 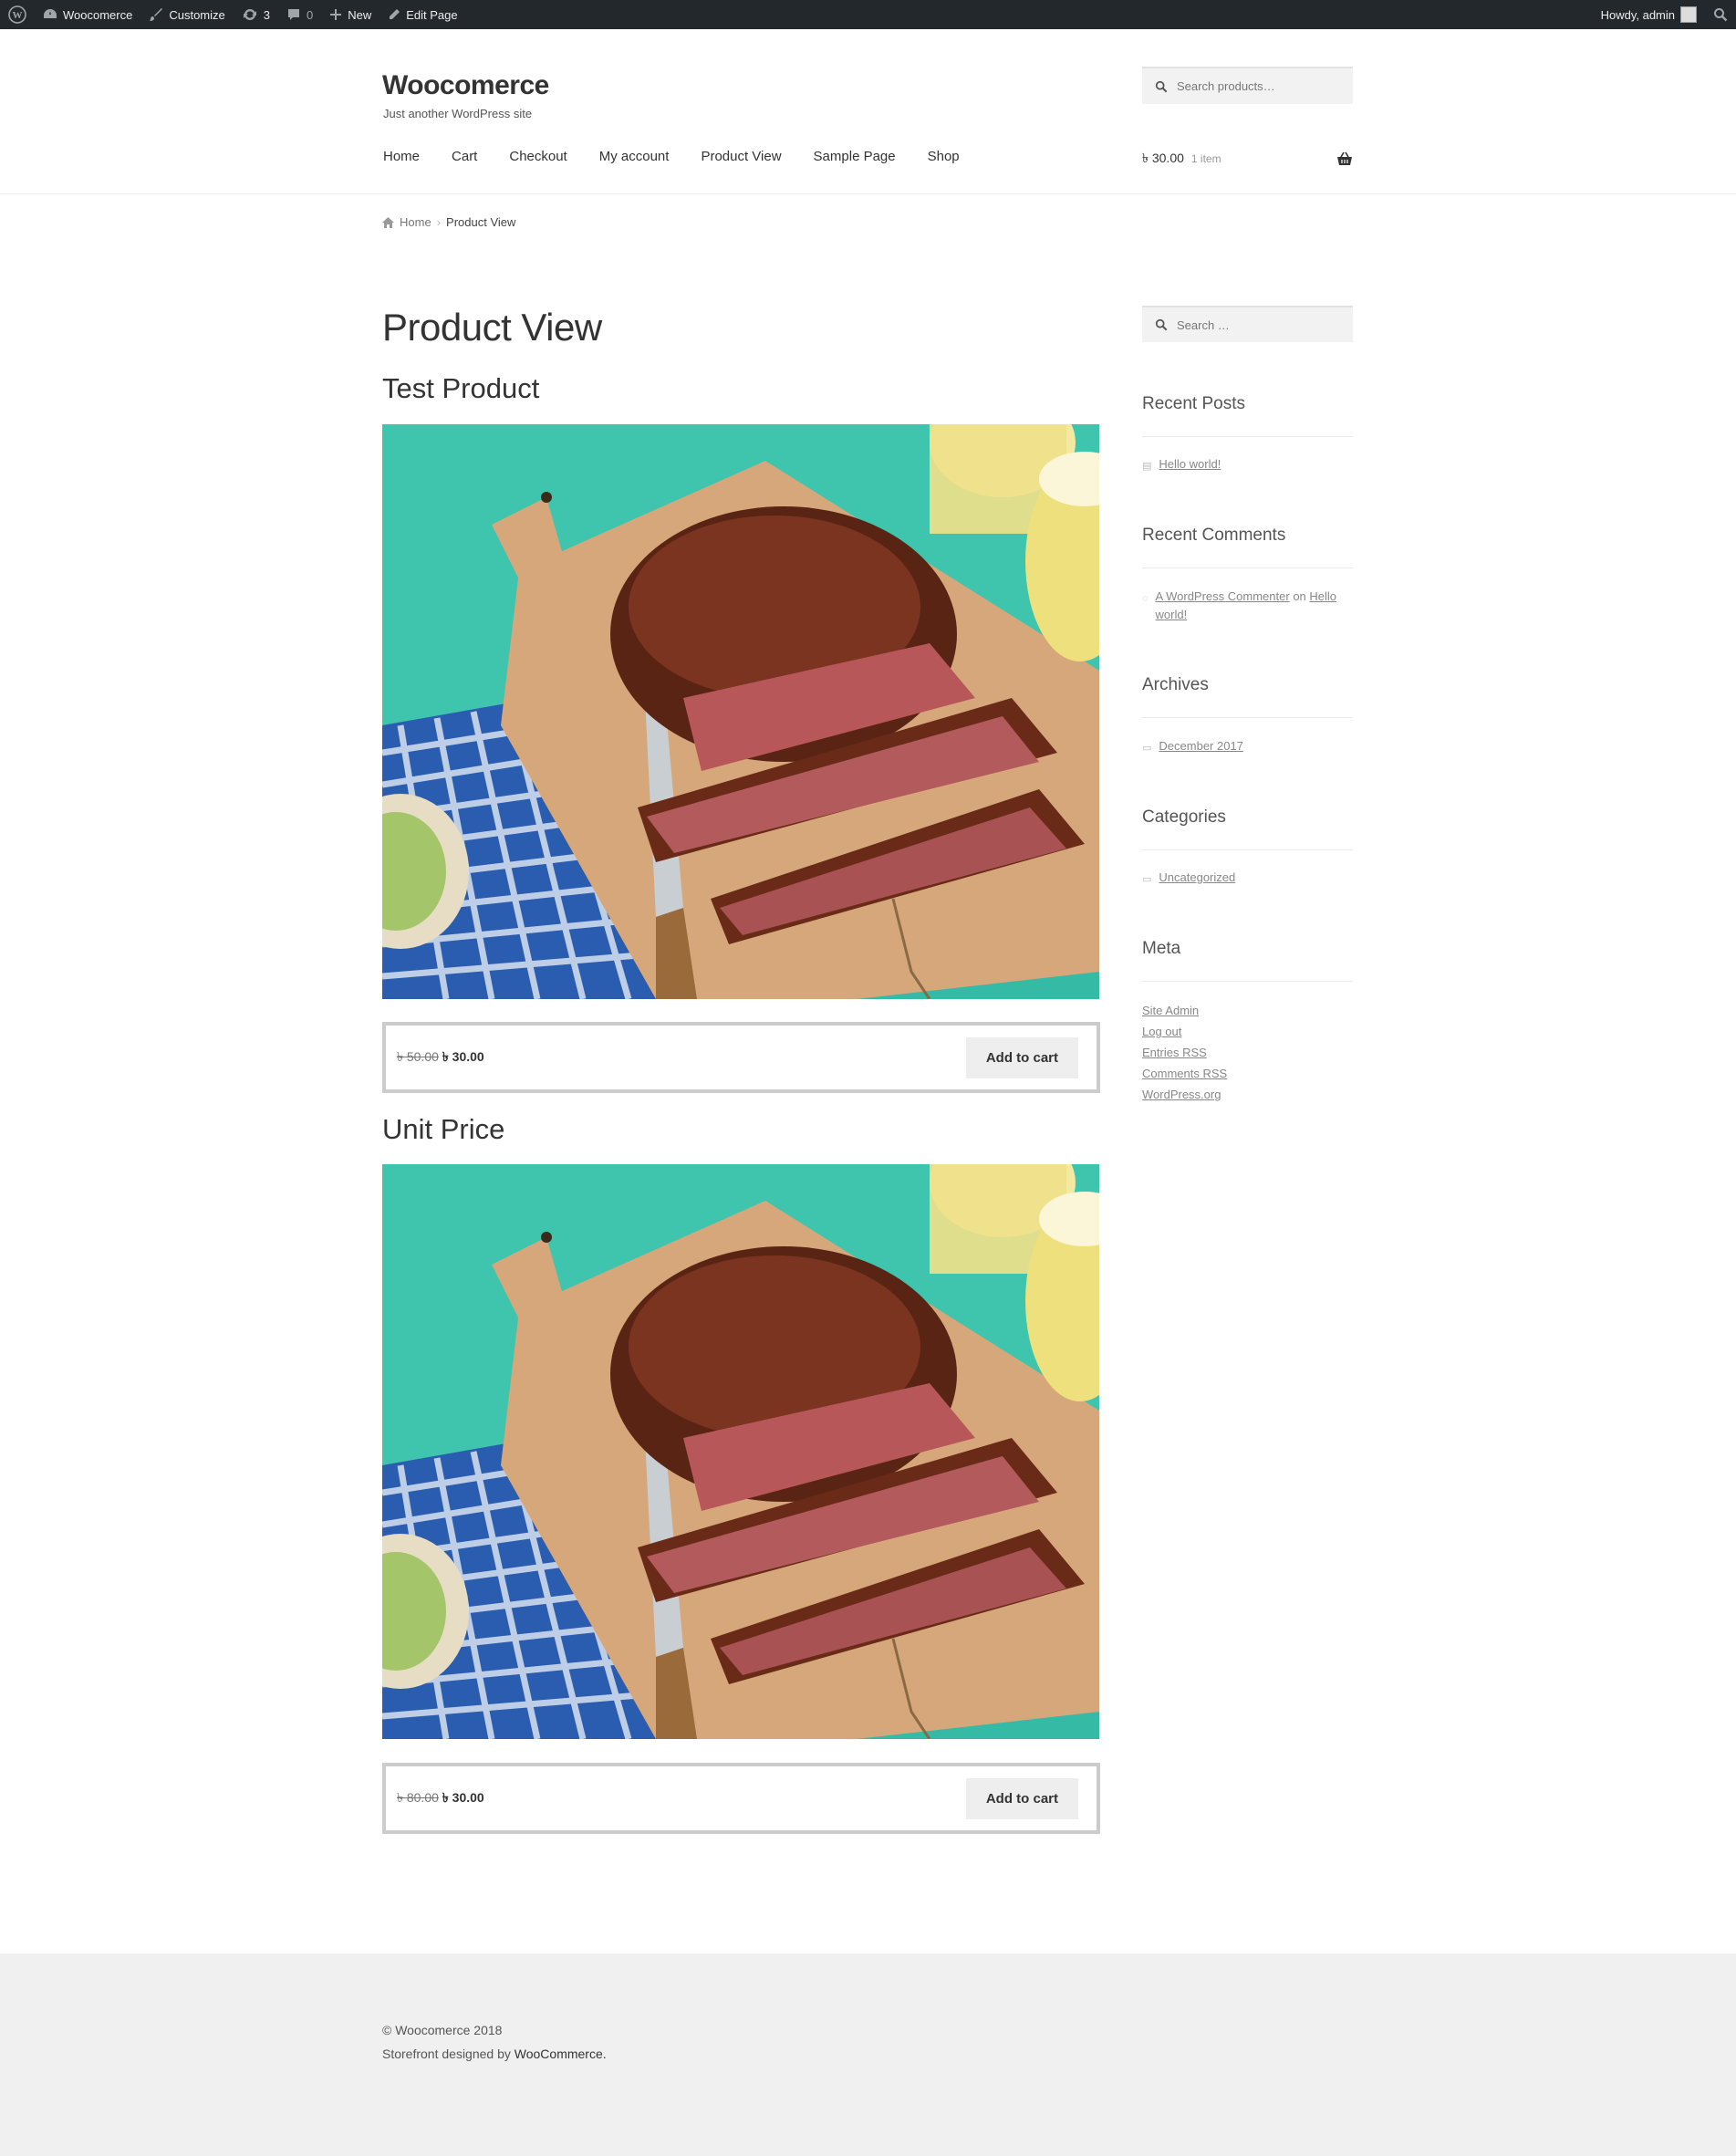 I want to click on nav-sample-page: Sample Page, so click(x=855, y=157).